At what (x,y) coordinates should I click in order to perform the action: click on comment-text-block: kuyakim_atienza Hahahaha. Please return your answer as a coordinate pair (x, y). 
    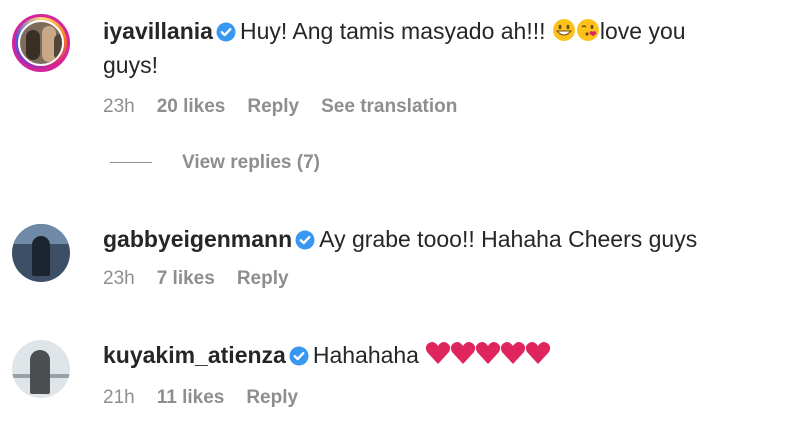
    Looking at the image, I should click on (441, 356).